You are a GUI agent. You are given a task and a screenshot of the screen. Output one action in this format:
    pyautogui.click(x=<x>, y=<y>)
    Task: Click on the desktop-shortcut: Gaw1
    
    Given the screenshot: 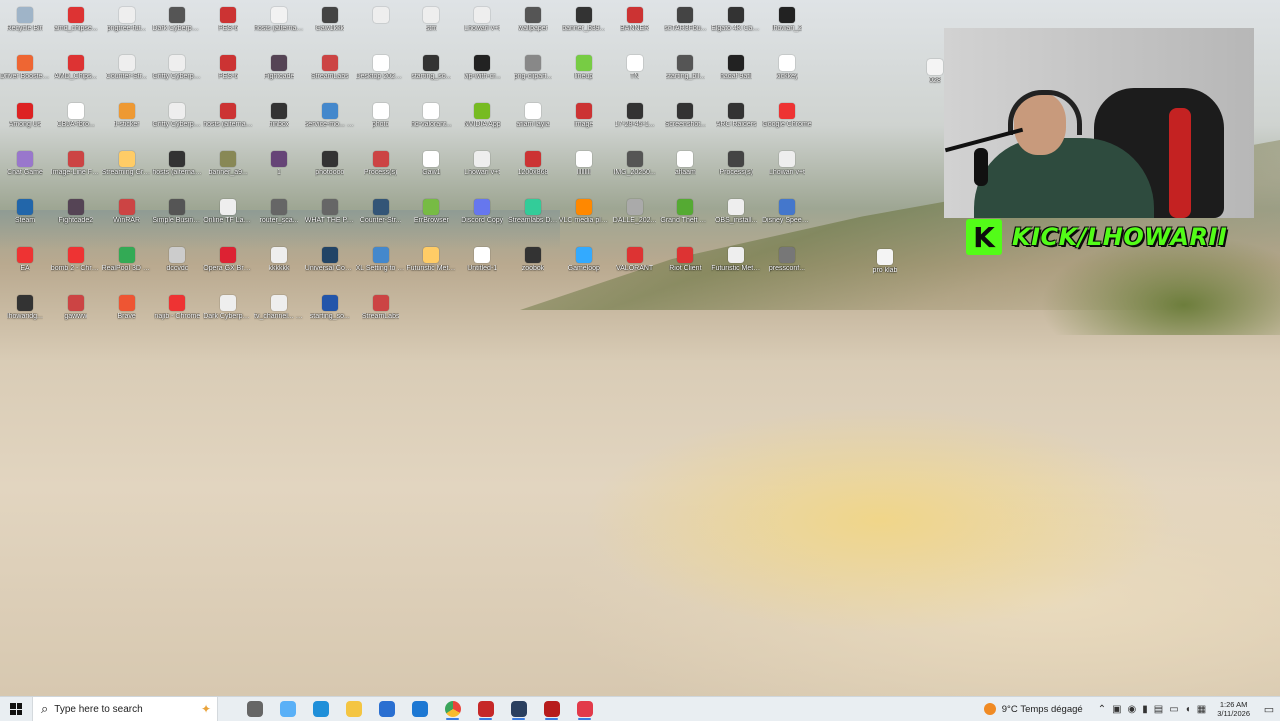 What is the action you would take?
    pyautogui.click(x=431, y=172)
    